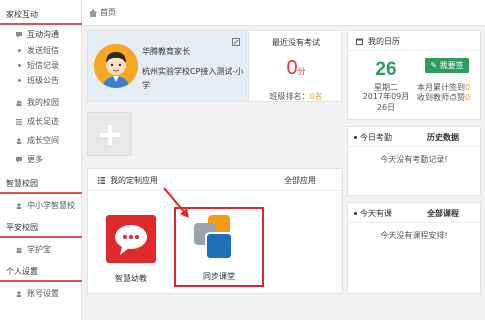 This screenshot has width=485, height=320. I want to click on boy-avatar-icon, so click(116, 66).